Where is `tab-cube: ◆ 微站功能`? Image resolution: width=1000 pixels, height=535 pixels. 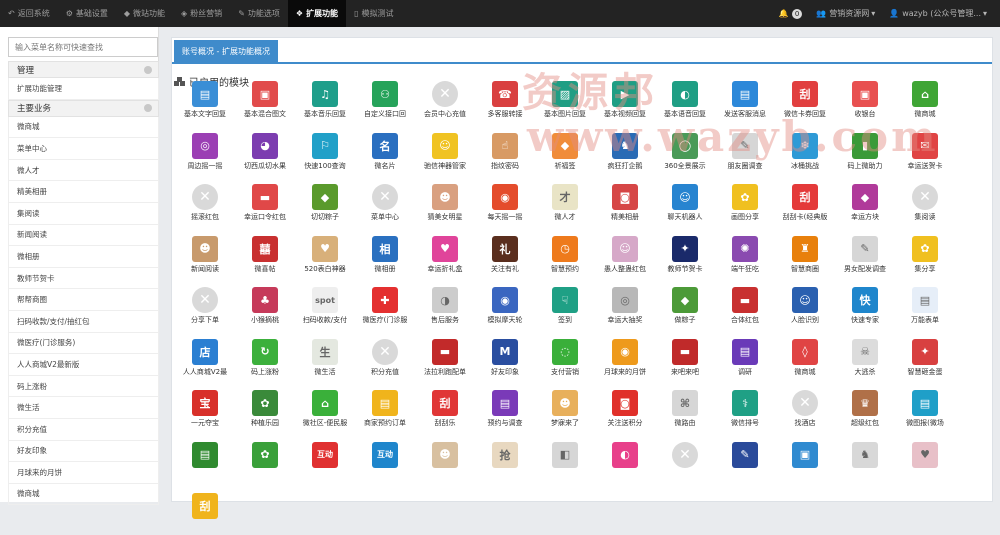 tab-cube: ◆ 微站功能 is located at coordinates (144, 13).